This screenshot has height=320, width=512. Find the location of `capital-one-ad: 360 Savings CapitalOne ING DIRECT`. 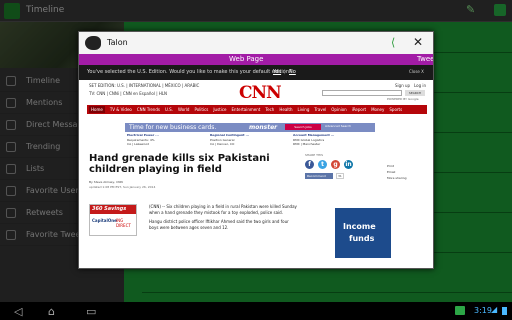

capital-one-ad: 360 Savings CapitalOne ING DIRECT is located at coordinates (113, 220).